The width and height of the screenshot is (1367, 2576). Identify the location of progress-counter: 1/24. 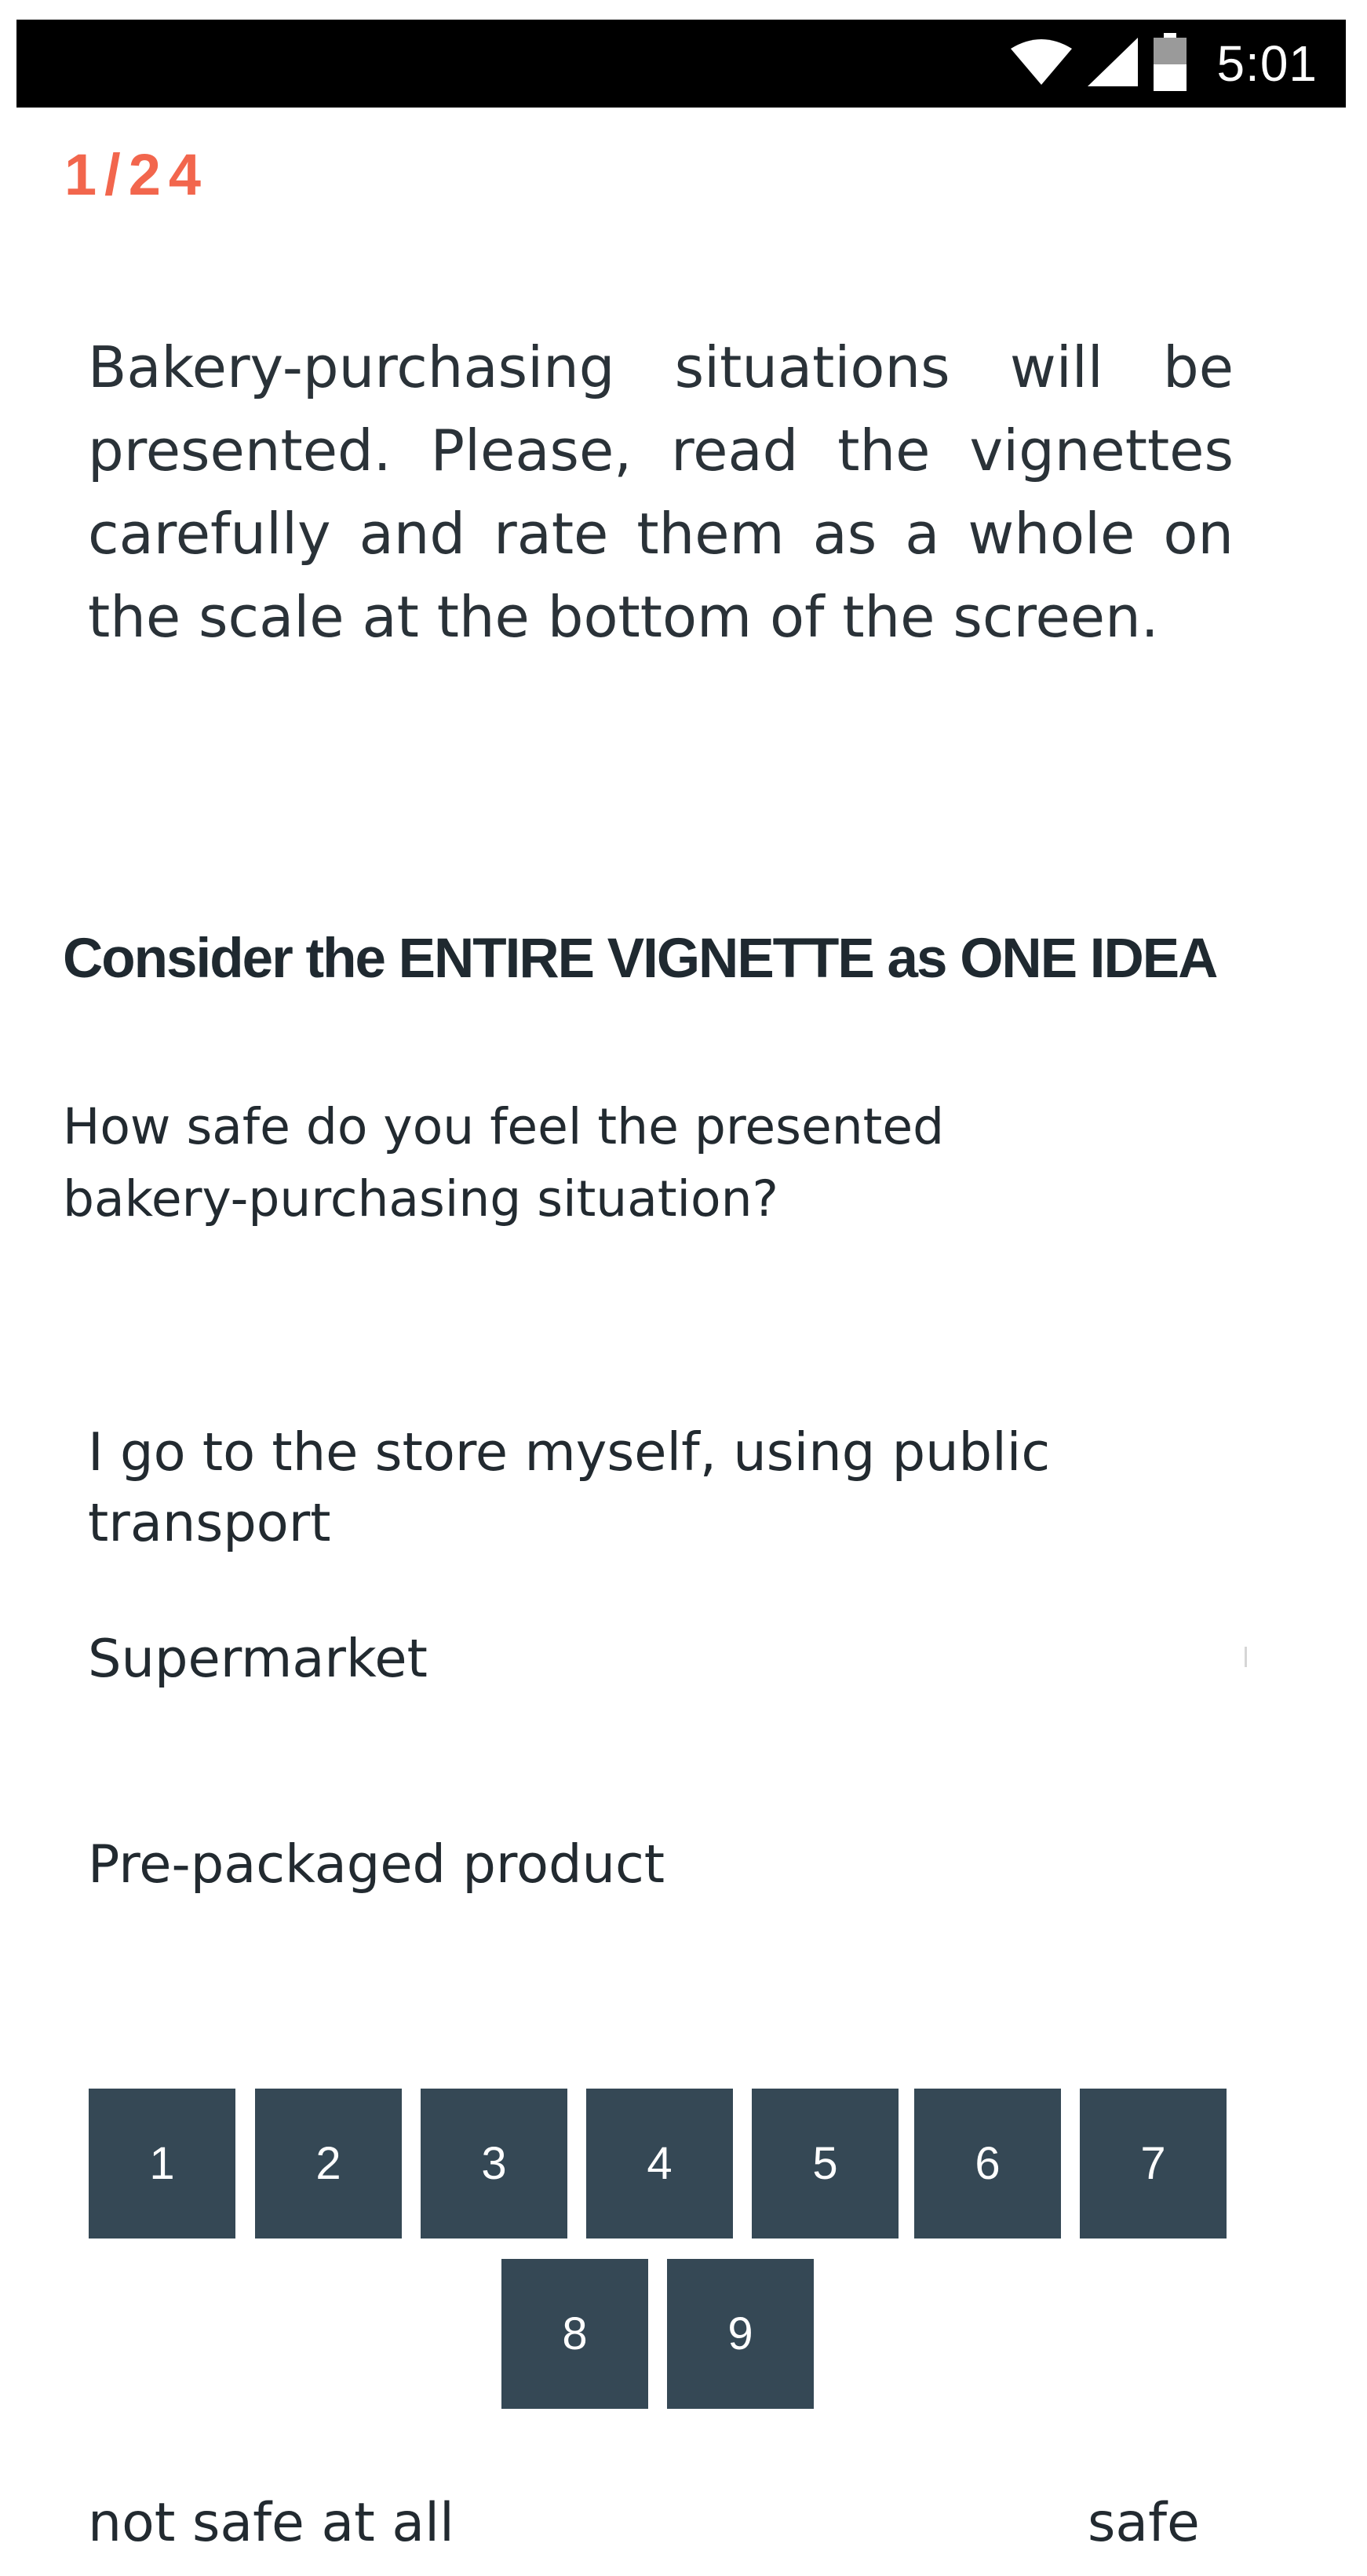
(137, 174).